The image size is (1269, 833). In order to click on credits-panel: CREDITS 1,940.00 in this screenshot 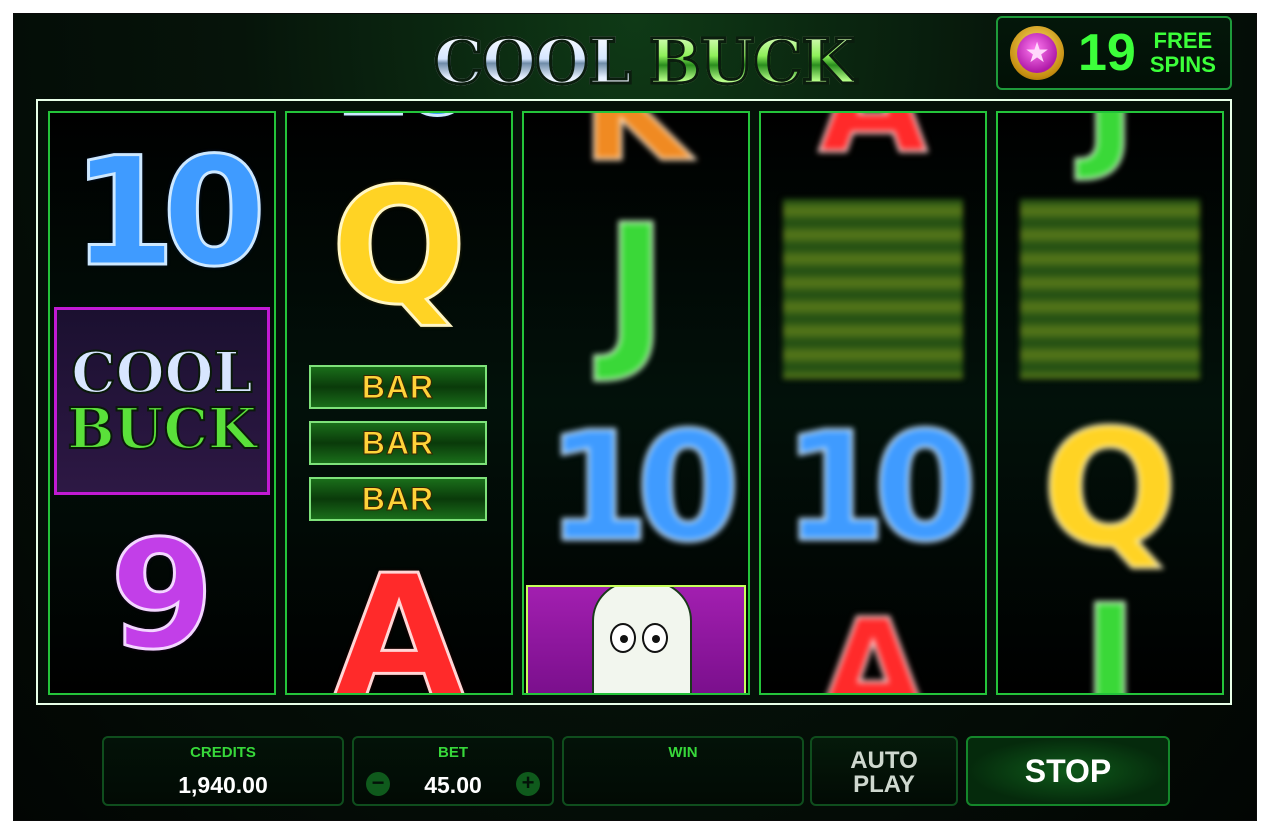, I will do `click(223, 771)`.